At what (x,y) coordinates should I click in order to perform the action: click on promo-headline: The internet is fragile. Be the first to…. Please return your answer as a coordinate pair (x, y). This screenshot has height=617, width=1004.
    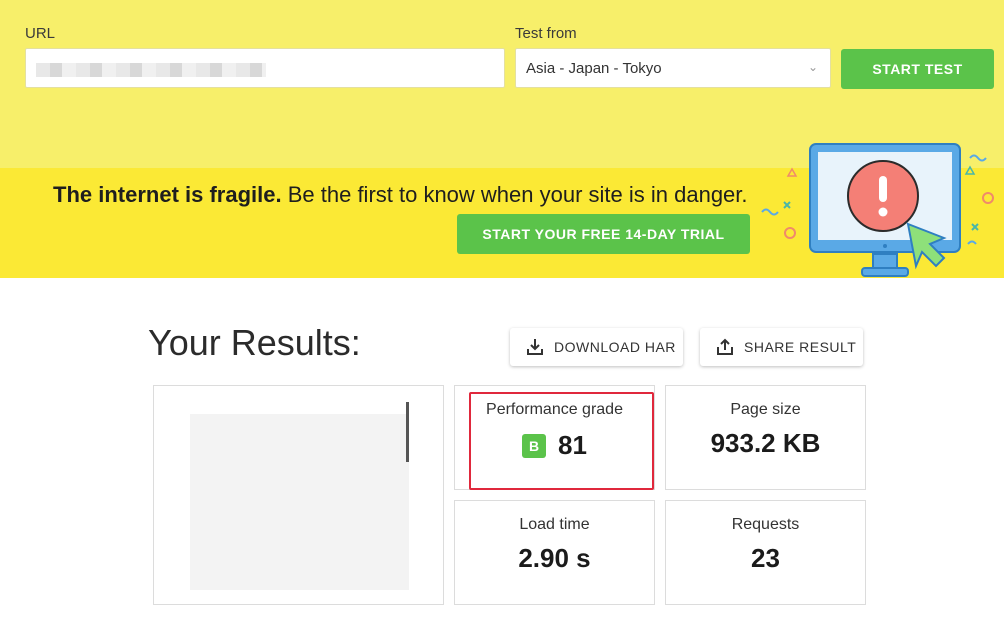
    Looking at the image, I should click on (400, 195).